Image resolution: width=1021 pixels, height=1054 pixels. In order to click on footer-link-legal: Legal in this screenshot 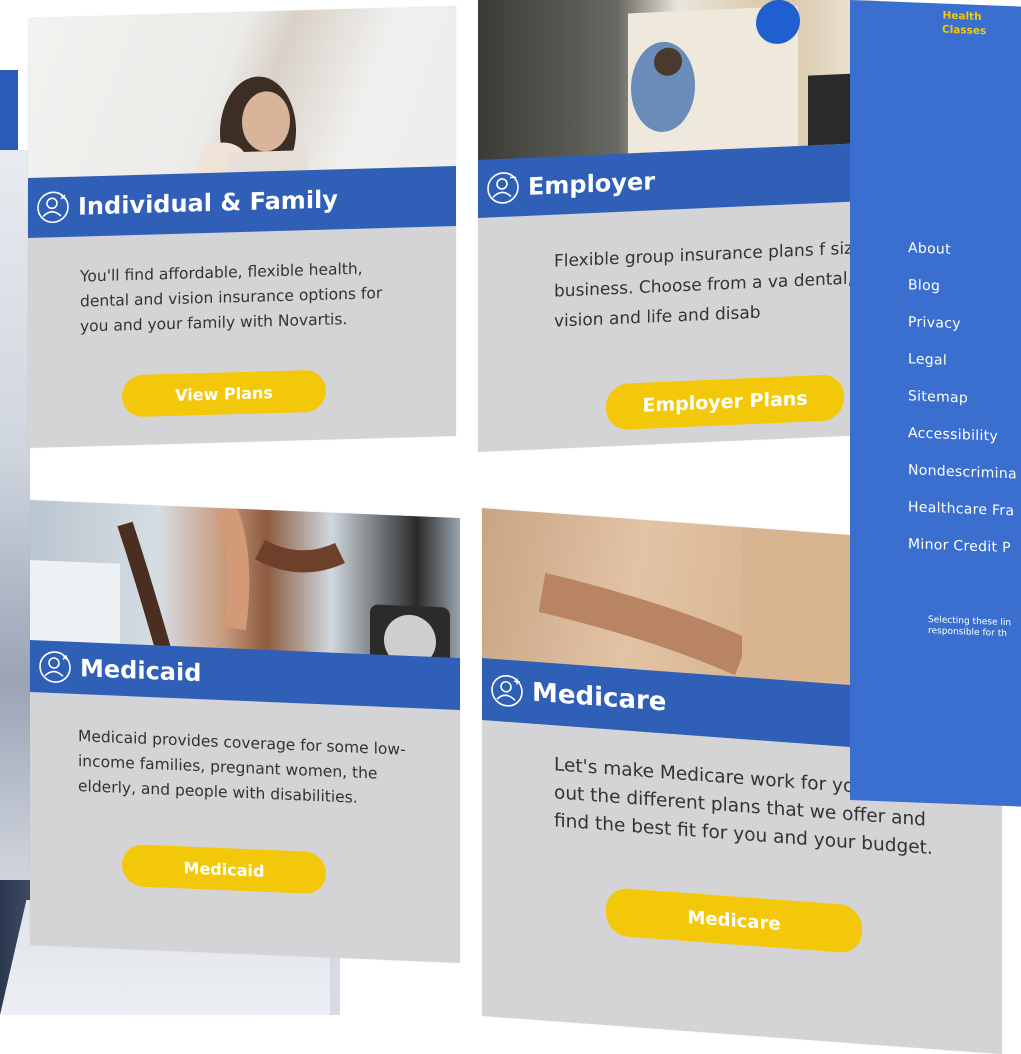, I will do `click(962, 361)`.